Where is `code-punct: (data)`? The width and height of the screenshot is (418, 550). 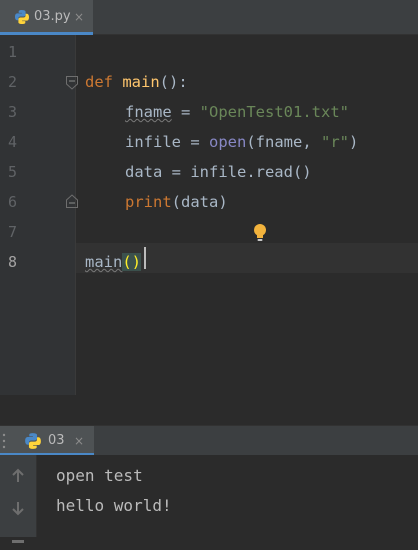 code-punct: (data) is located at coordinates (199, 202).